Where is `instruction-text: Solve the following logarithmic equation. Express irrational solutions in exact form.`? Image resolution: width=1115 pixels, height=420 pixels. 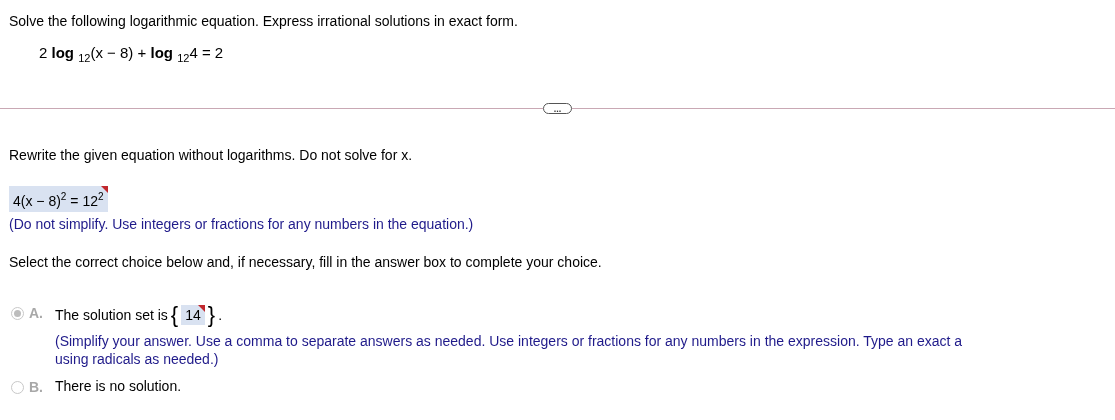
instruction-text: Solve the following logarithmic equation. Express irrational solutions in exact form. is located at coordinates (264, 21).